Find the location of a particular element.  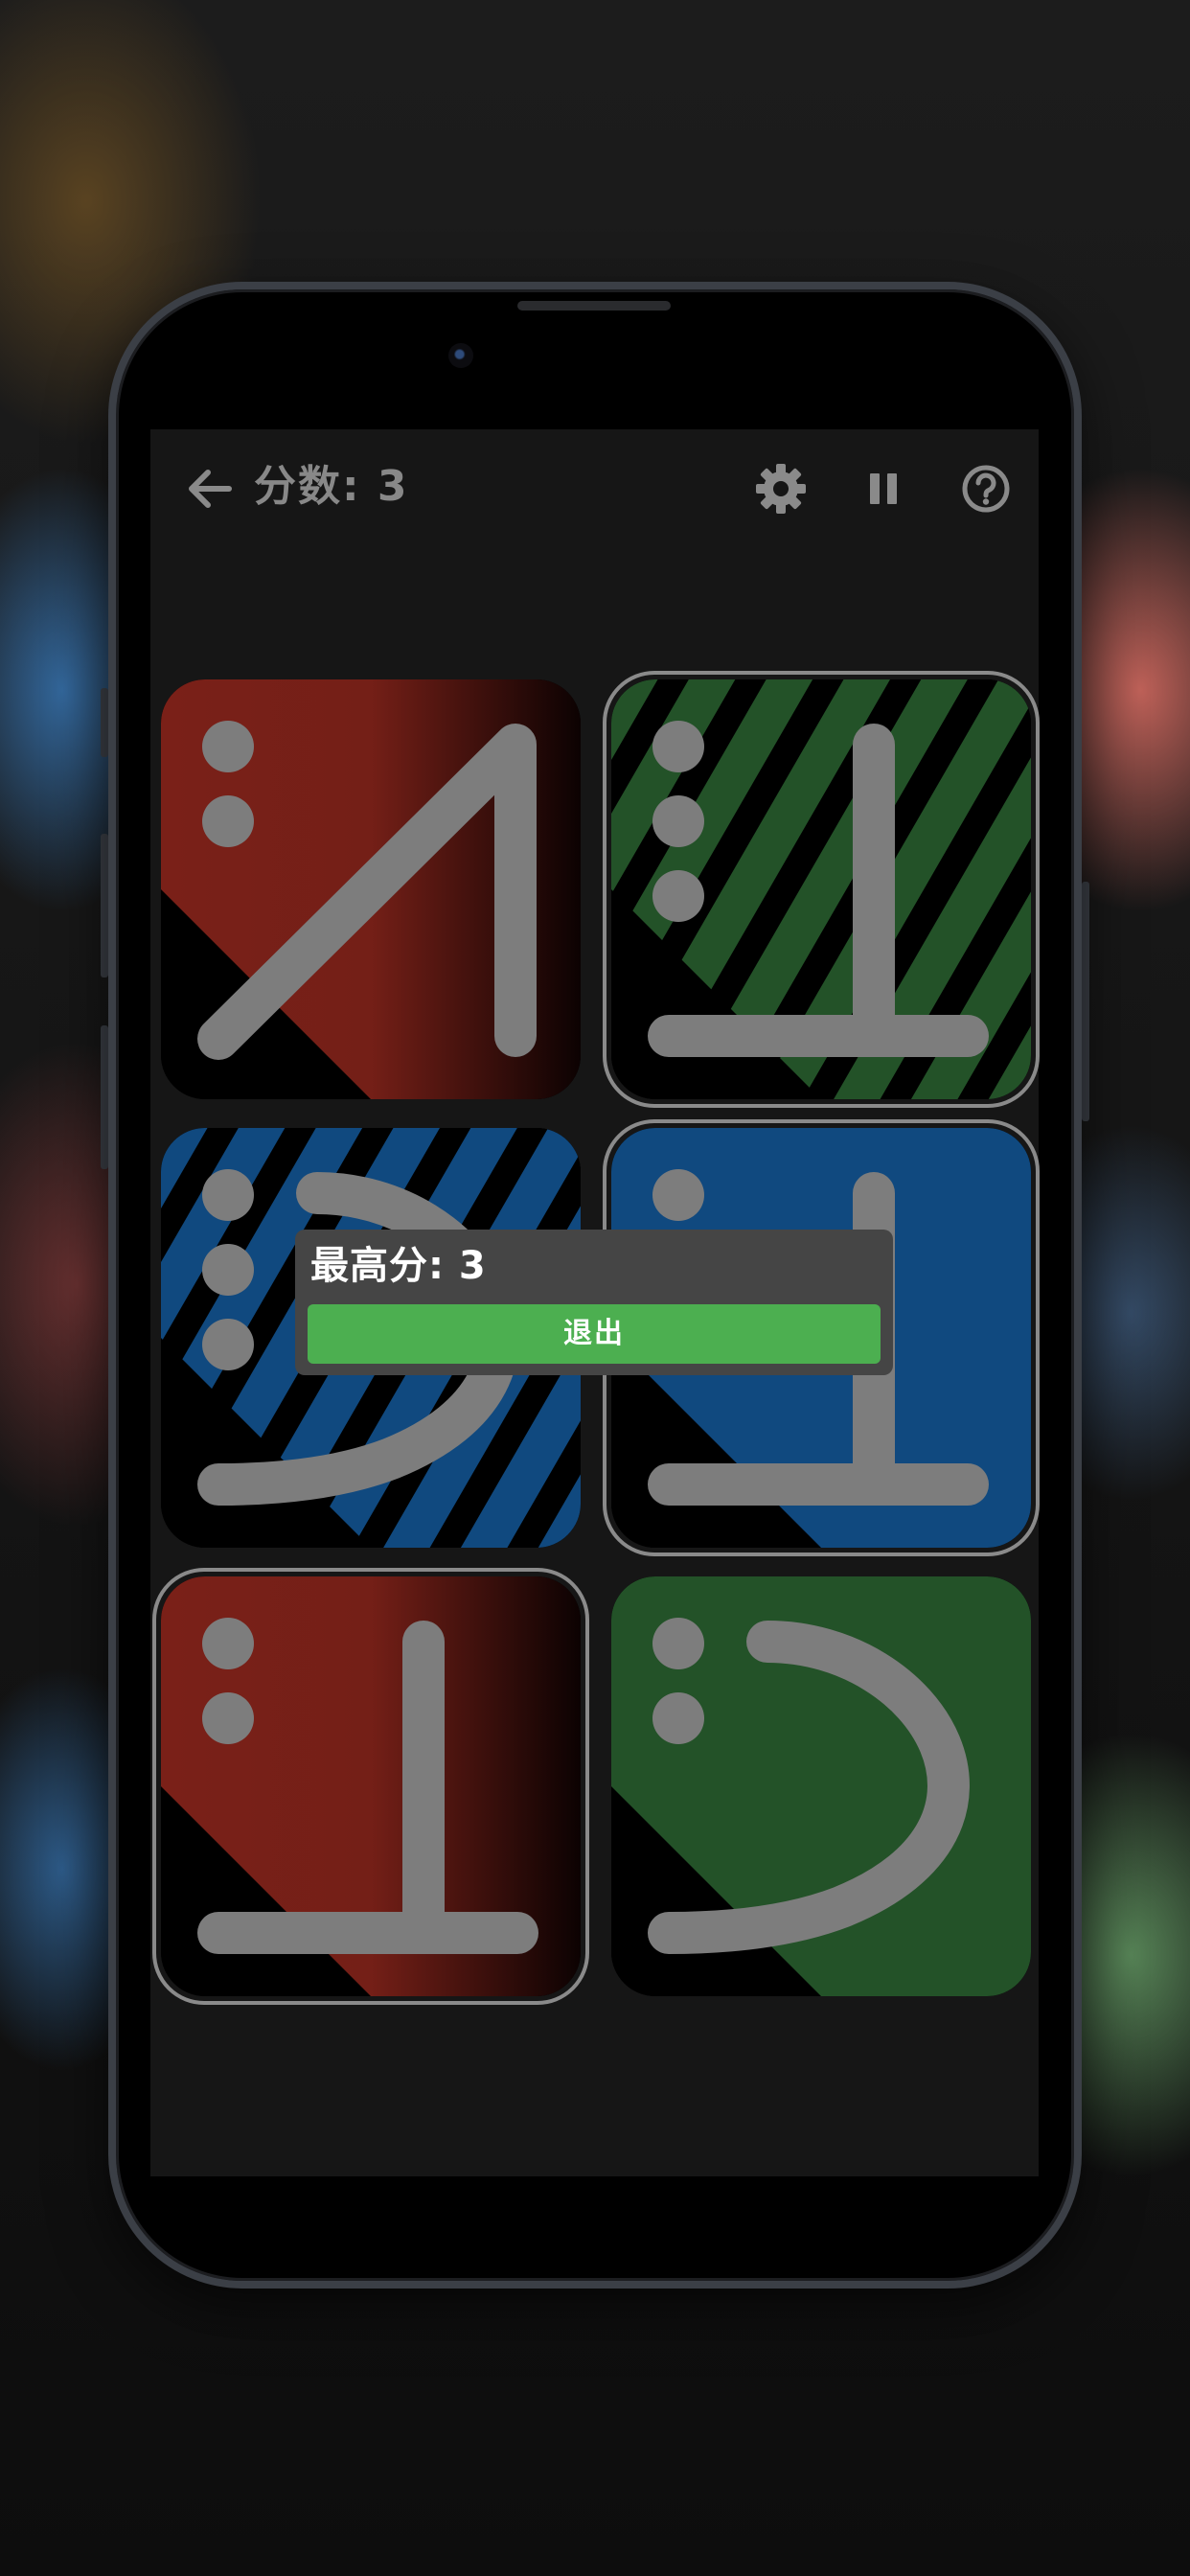

exit-button: 退出 is located at coordinates (594, 1334).